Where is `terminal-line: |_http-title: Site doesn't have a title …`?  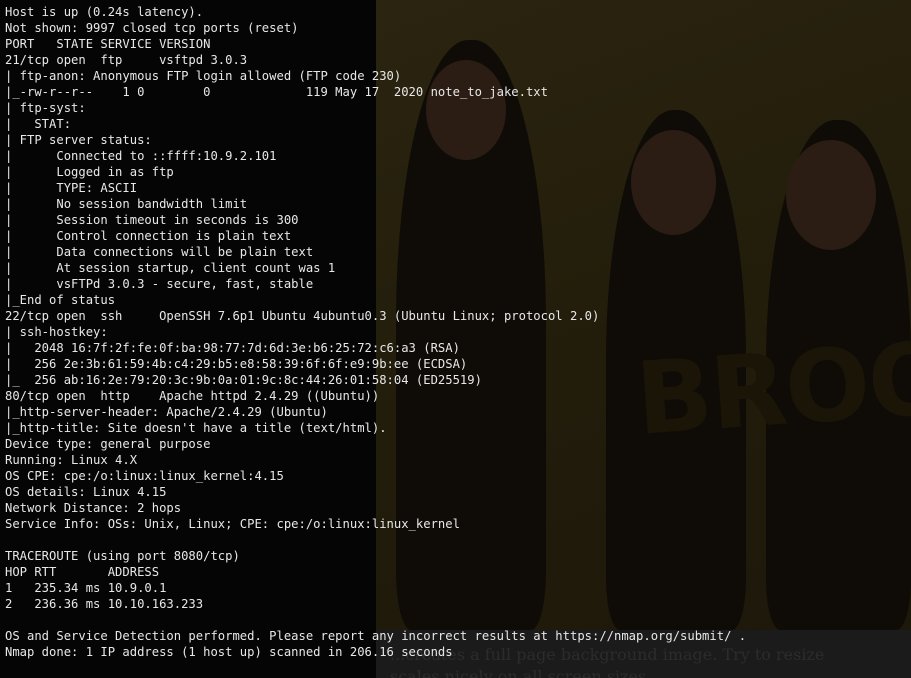 terminal-line: |_http-title: Site doesn't have a title … is located at coordinates (196, 428).